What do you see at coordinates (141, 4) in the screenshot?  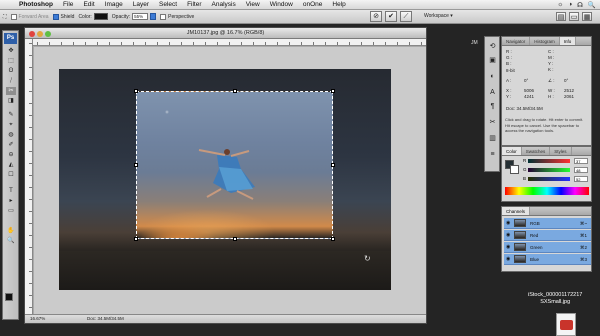 I see `menu-layer: Layer` at bounding box center [141, 4].